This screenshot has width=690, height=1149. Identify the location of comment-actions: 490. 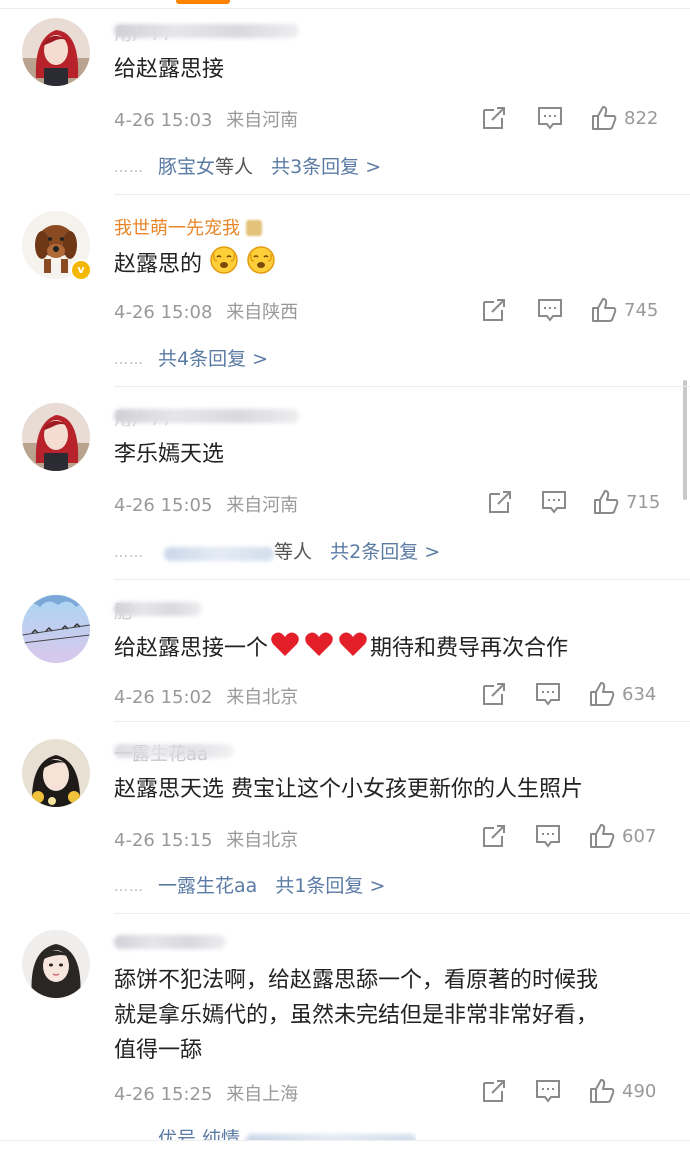
(575, 1092).